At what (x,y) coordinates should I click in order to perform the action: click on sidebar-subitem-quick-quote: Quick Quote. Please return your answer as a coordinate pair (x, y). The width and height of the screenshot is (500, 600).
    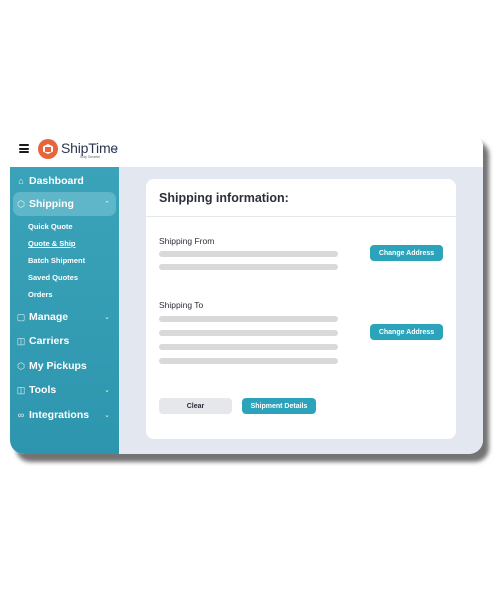
    Looking at the image, I should click on (50, 226).